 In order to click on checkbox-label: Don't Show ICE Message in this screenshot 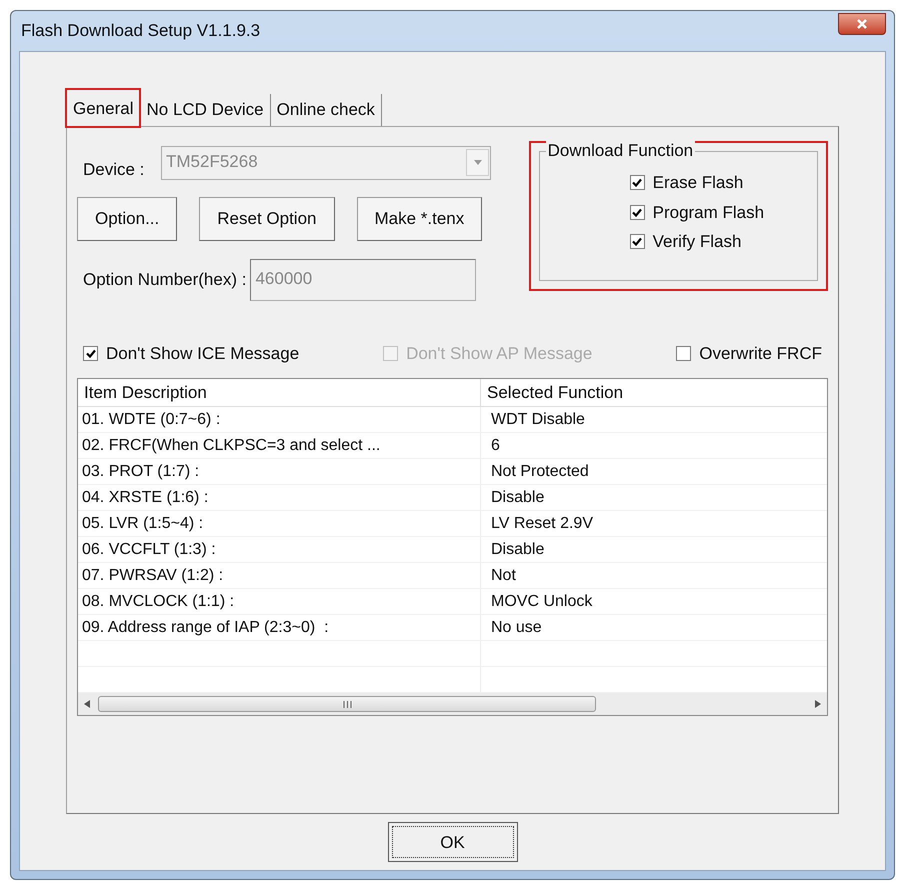, I will do `click(203, 353)`.